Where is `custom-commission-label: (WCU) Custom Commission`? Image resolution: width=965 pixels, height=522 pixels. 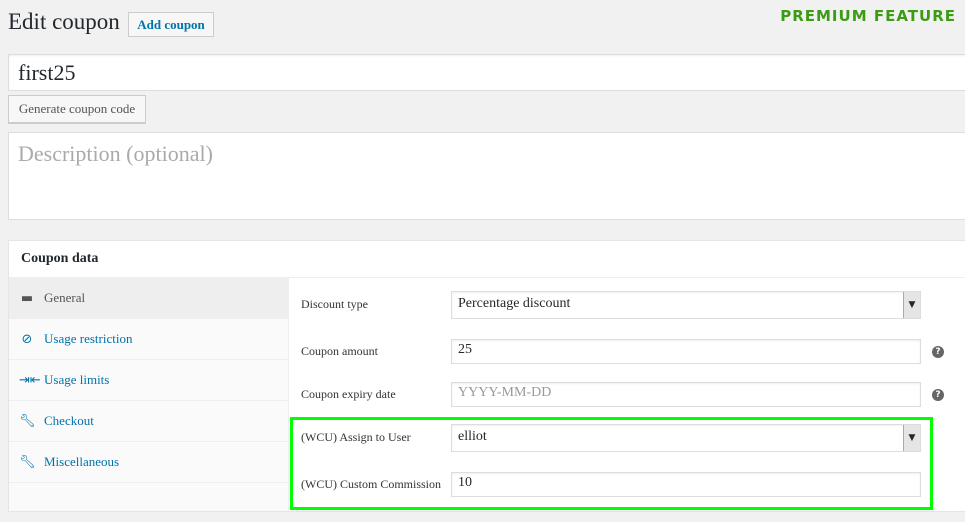
custom-commission-label: (WCU) Custom Commission is located at coordinates (371, 484).